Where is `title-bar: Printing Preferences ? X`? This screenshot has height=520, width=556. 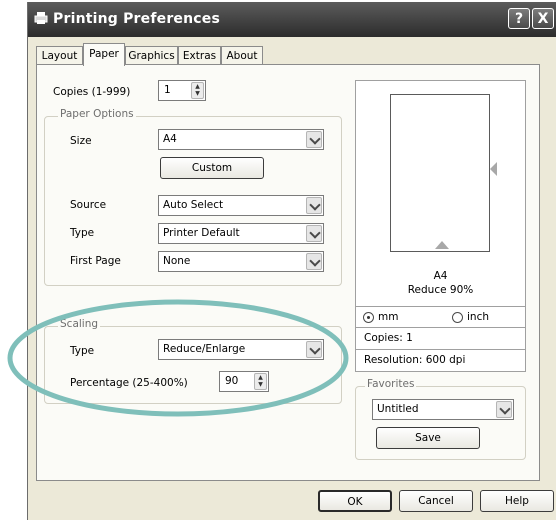
title-bar: Printing Preferences ? X is located at coordinates (292, 19).